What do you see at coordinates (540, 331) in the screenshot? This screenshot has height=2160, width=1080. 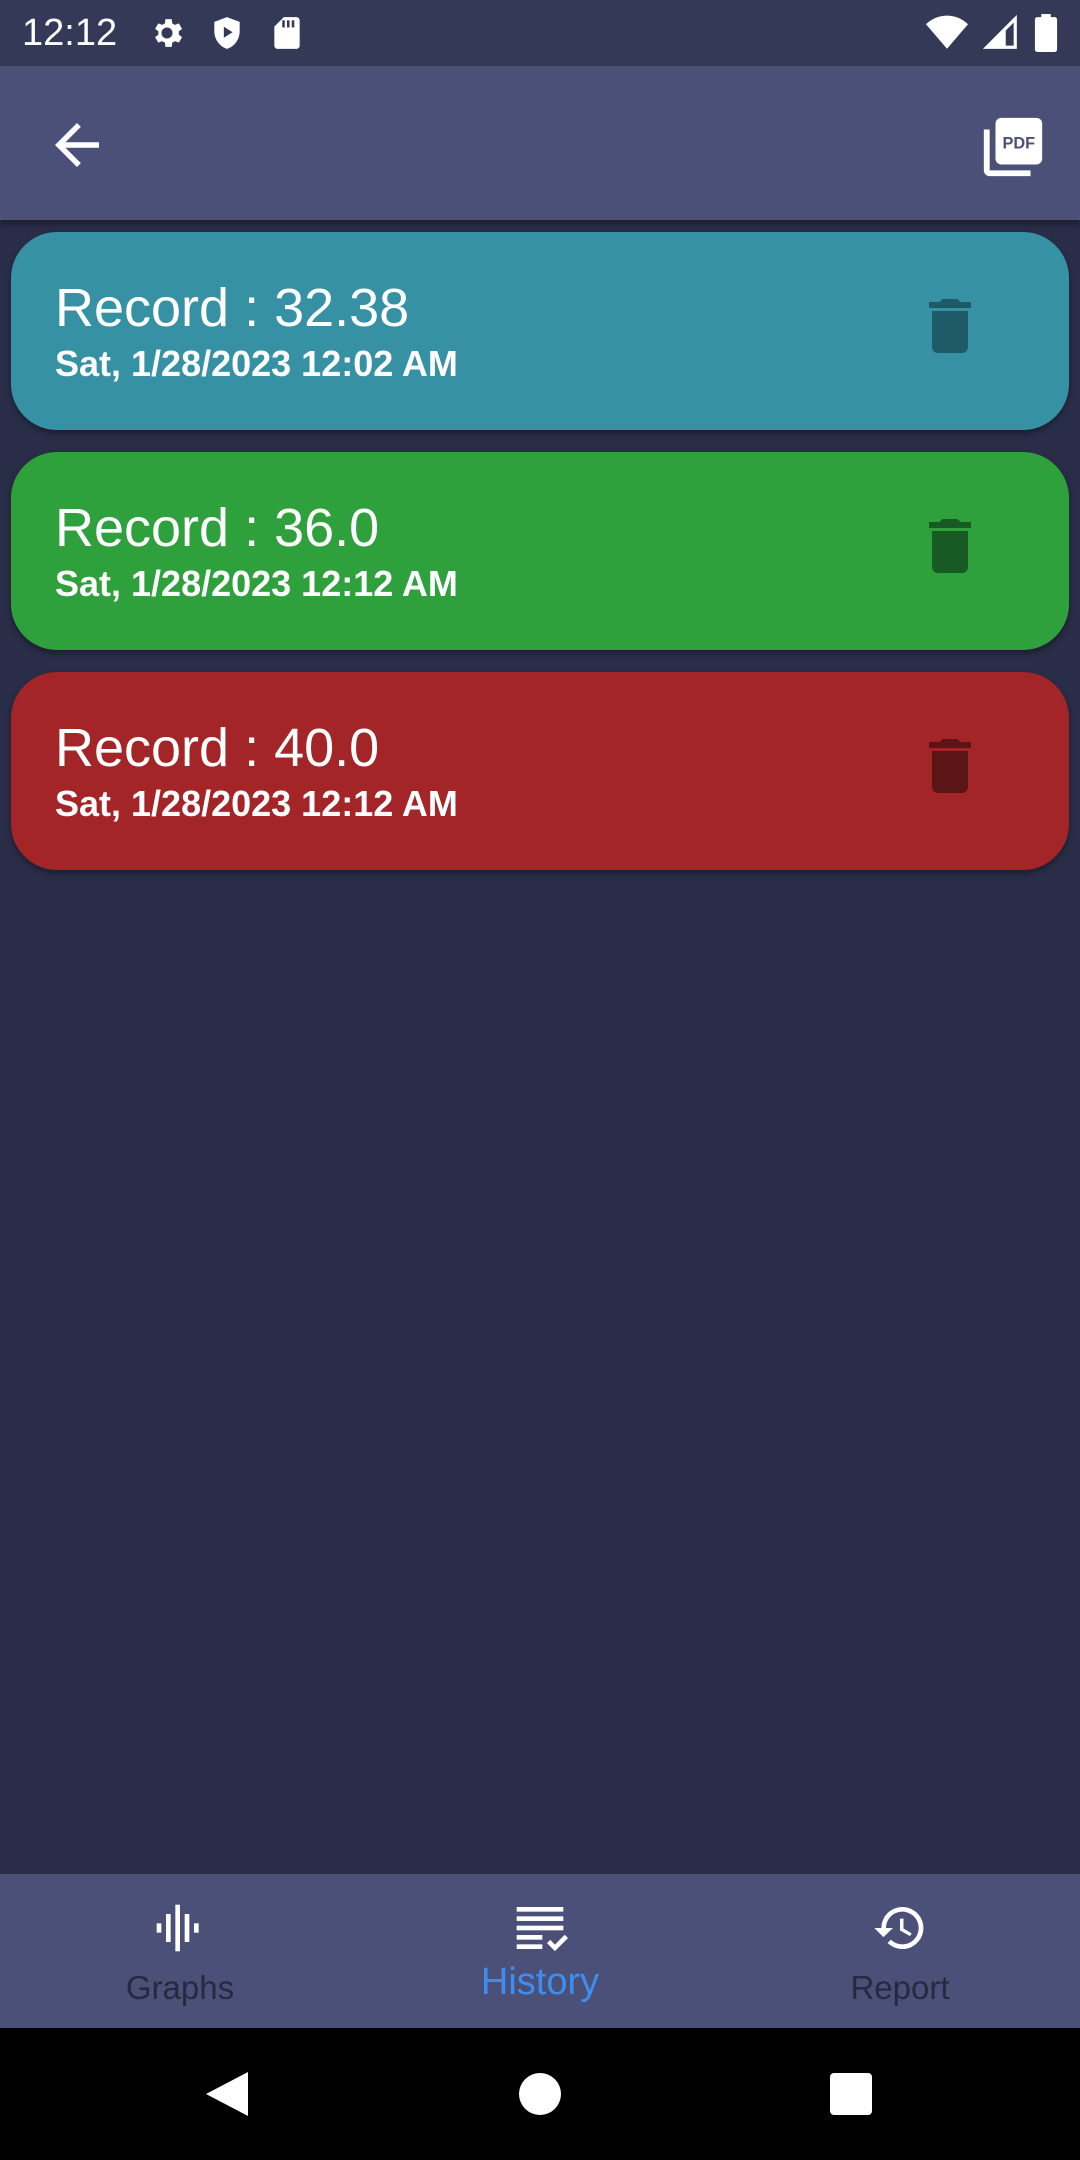 I see `record-card: Record : 32.38 Sat, 1/28/2023 12:02 AM` at bounding box center [540, 331].